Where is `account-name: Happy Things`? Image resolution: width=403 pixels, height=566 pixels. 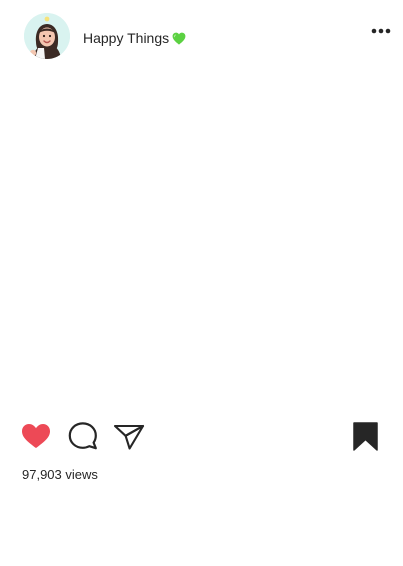
account-name: Happy Things is located at coordinates (134, 39).